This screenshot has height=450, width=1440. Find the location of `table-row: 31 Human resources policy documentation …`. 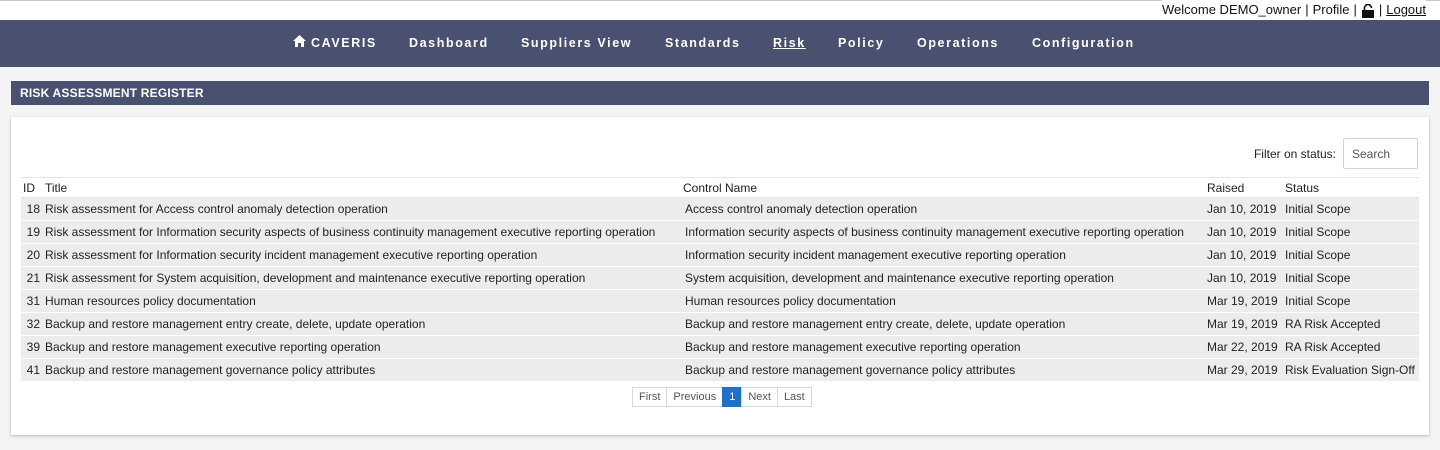

table-row: 31 Human resources policy documentation … is located at coordinates (720, 301).